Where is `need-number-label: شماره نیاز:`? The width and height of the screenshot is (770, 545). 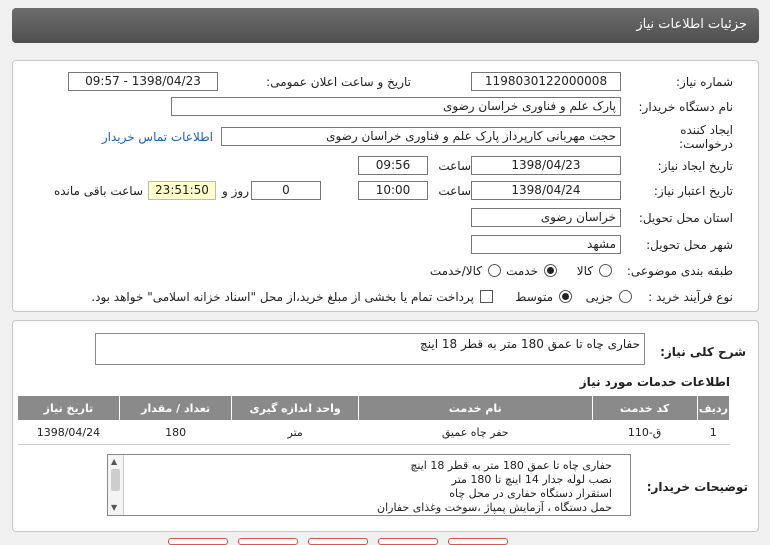 need-number-label: شماره نیاز: is located at coordinates (704, 82).